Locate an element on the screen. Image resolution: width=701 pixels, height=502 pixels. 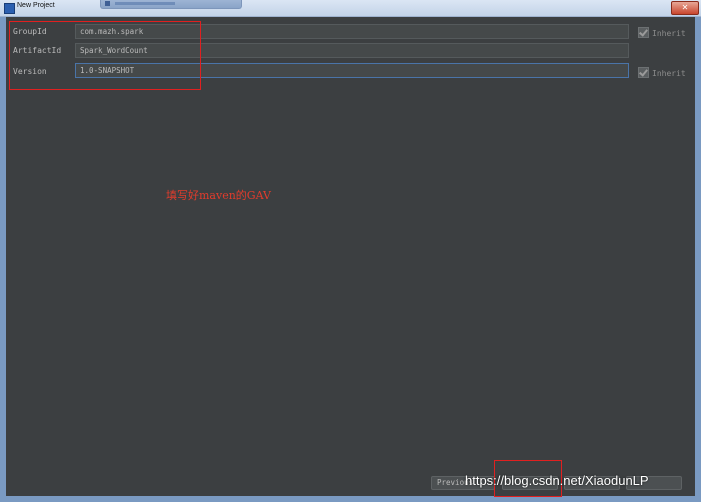
close-button: ✕ is located at coordinates (685, 8).